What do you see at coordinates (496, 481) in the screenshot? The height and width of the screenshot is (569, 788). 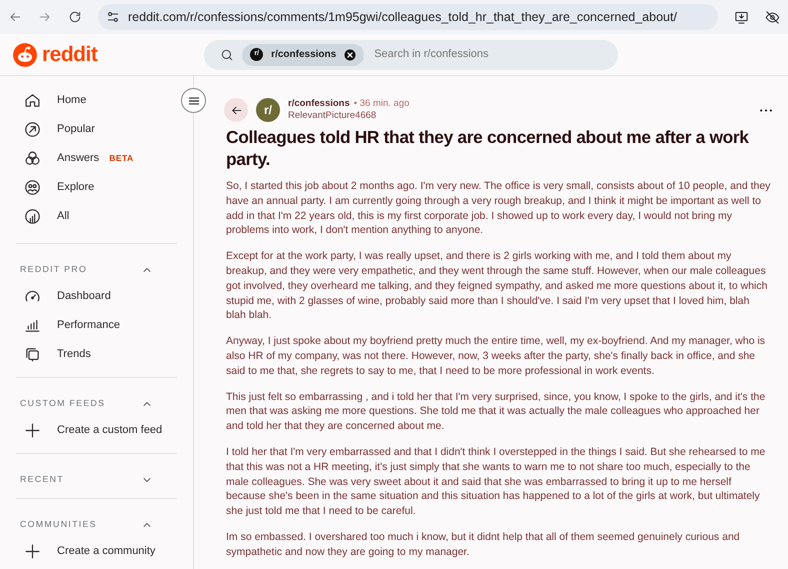 I see `post-paragraph: I told her that I'm very embarrassed and that I didn't think I overstepped in the things I said. But she rehearsed to me that this was not a HR meeting, it's just simply that she wants to warn me to not share too much, especially to the male colleagues. She was very sweet about it and said that she was embarrassed to bring it up to me herself because she's been in the same situation and this situation has happened to a lot of the girls at work, but ultimately she just told me that I need to be careful.` at bounding box center [496, 481].